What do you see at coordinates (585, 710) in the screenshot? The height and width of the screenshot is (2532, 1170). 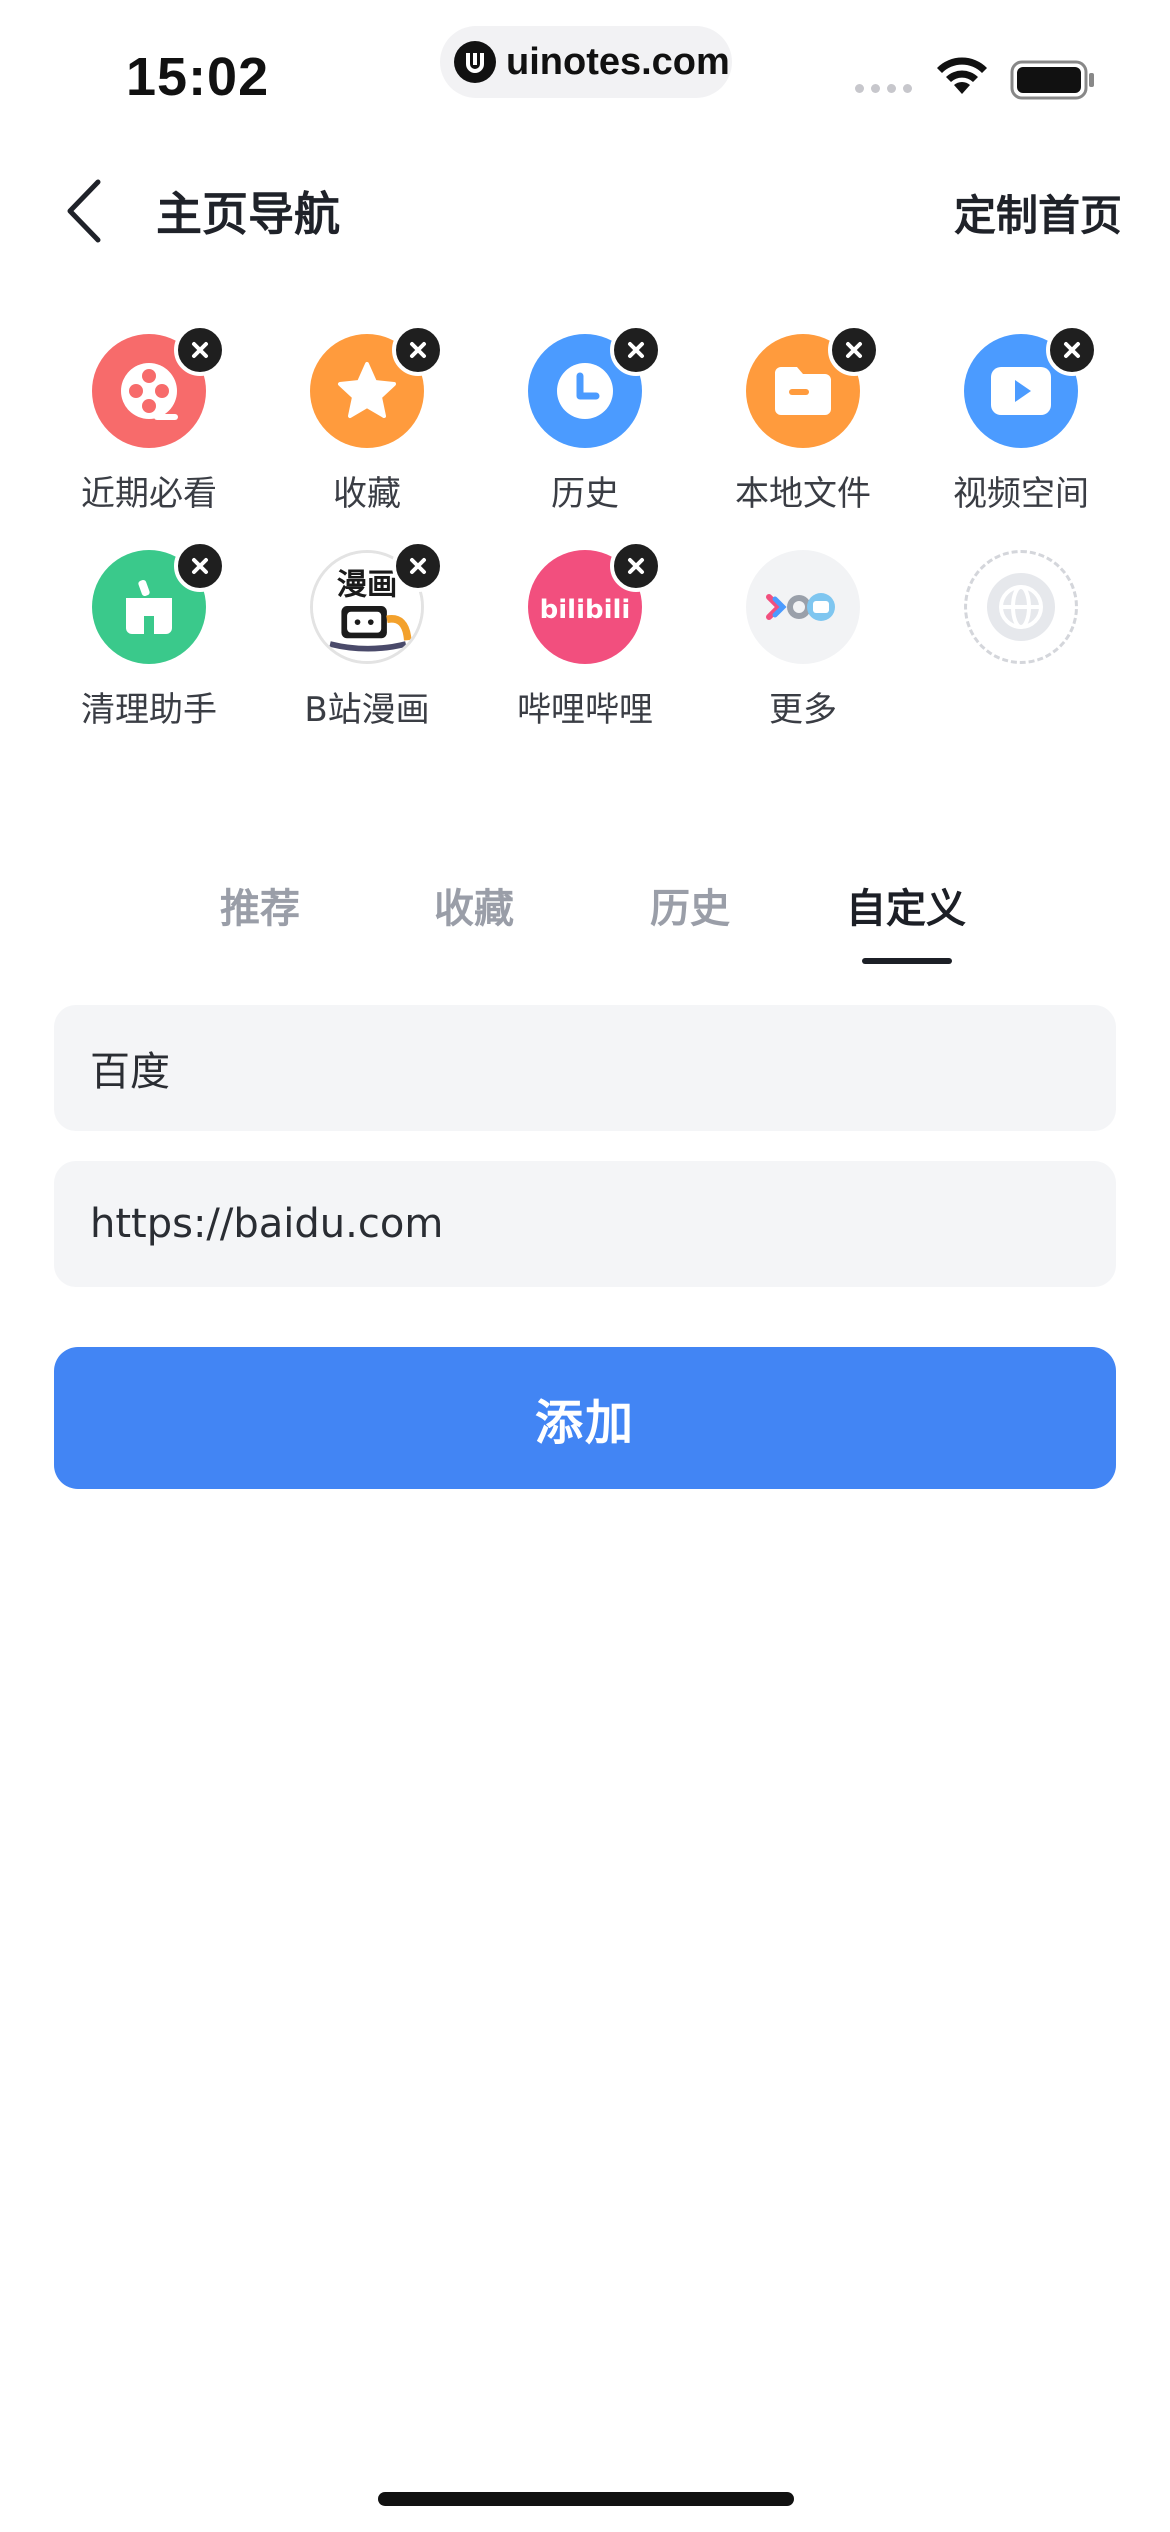 I see `shortcut-label: 哔哩哔哩` at bounding box center [585, 710].